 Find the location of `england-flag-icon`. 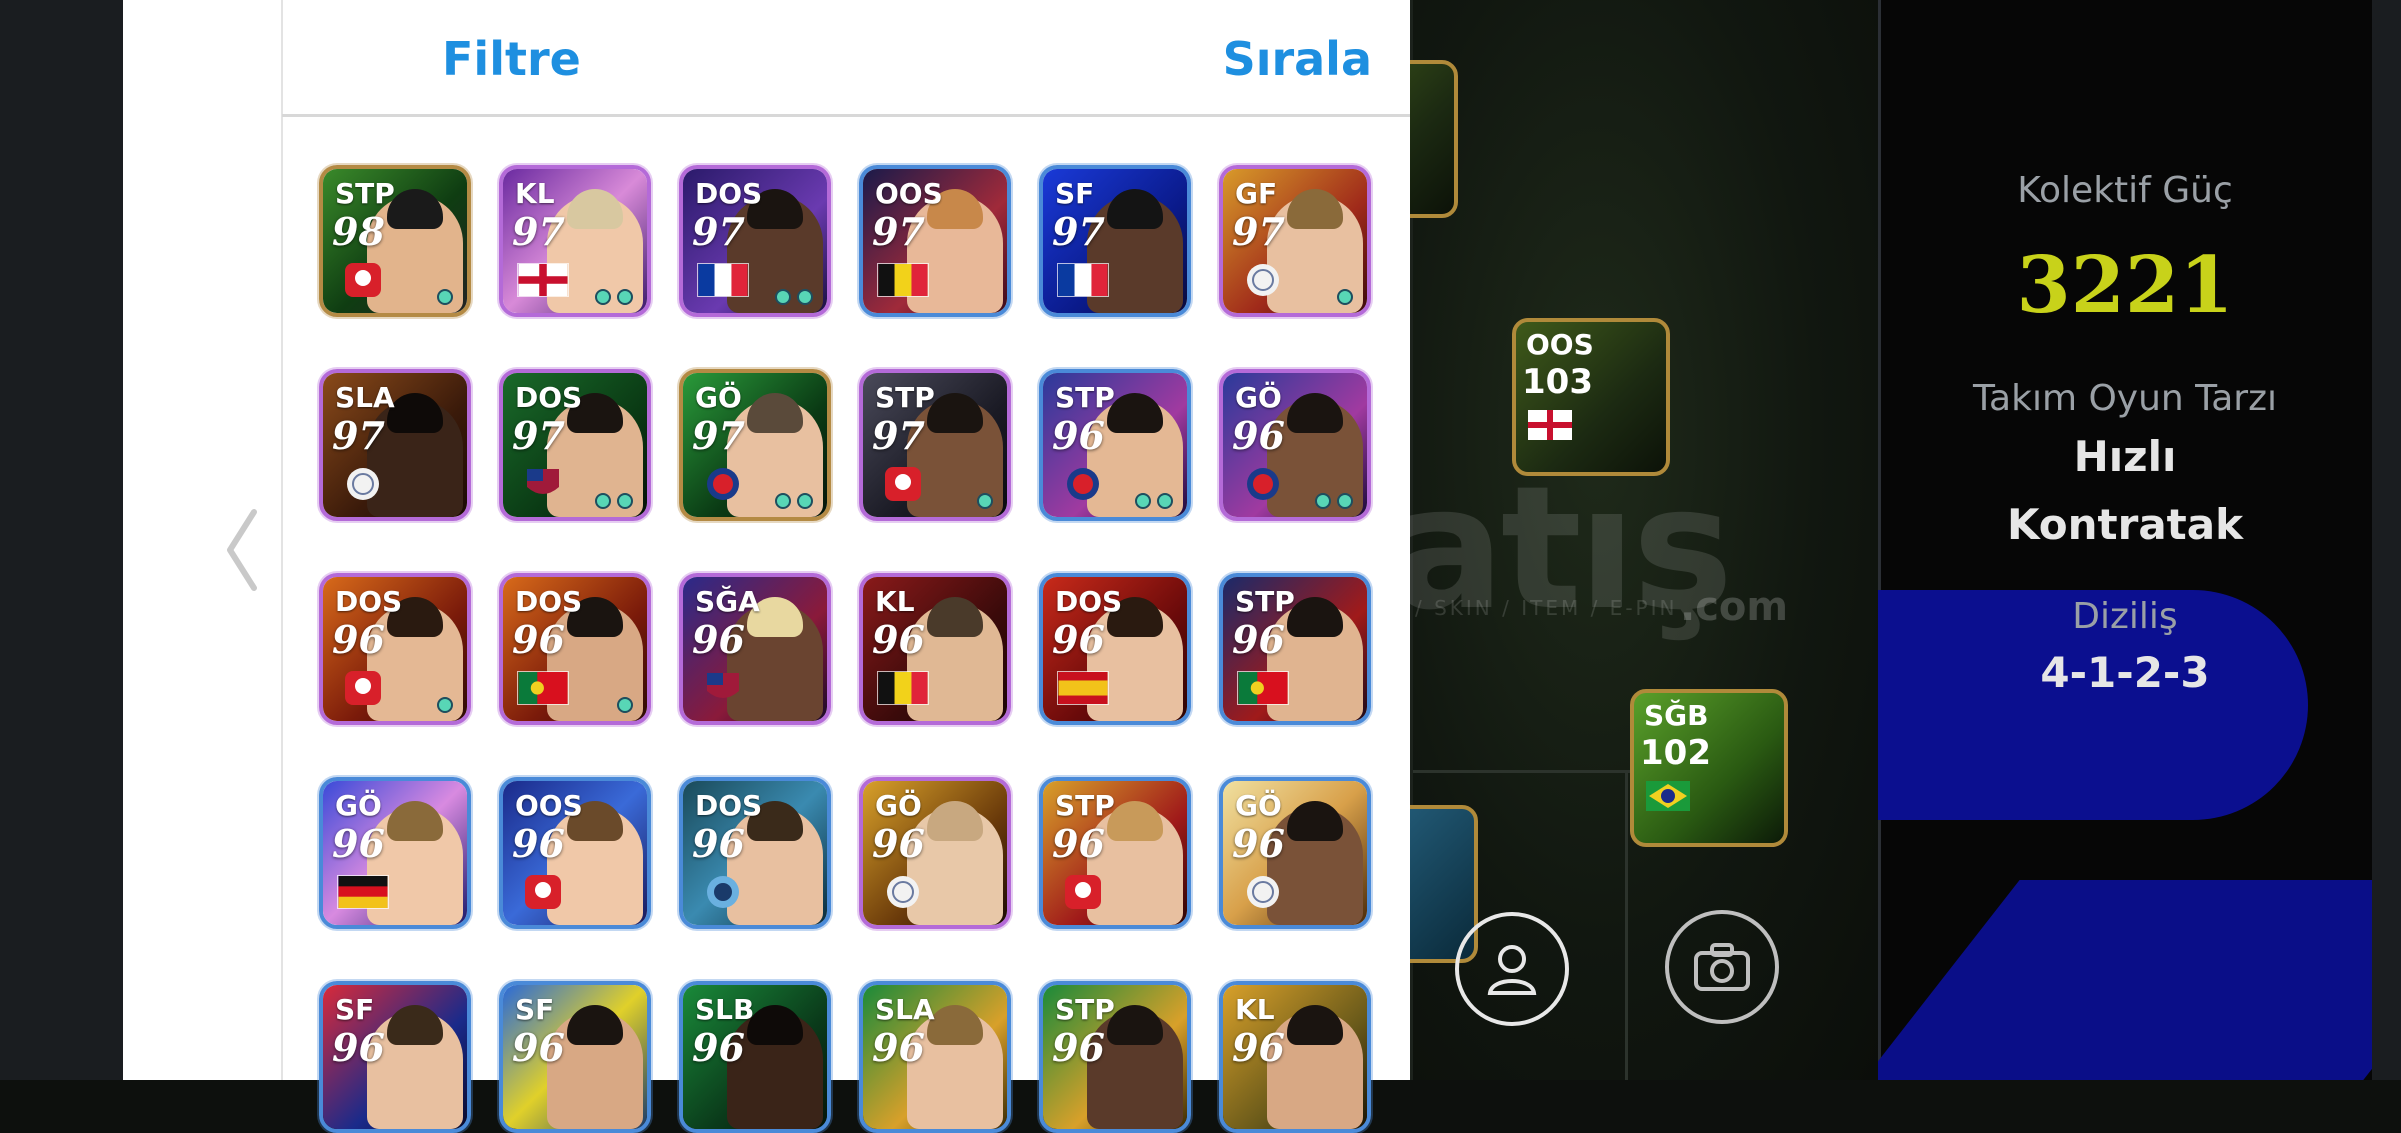

england-flag-icon is located at coordinates (543, 280).